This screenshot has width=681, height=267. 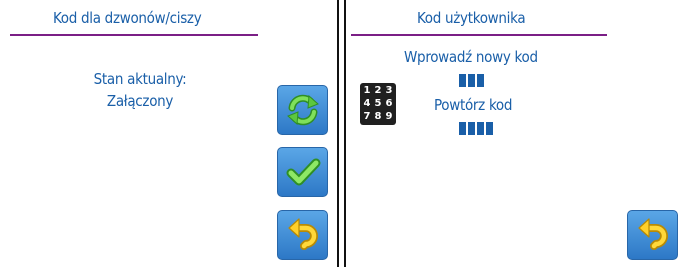 What do you see at coordinates (471, 57) in the screenshot?
I see `new-code-label: Wprowadź nowy kod` at bounding box center [471, 57].